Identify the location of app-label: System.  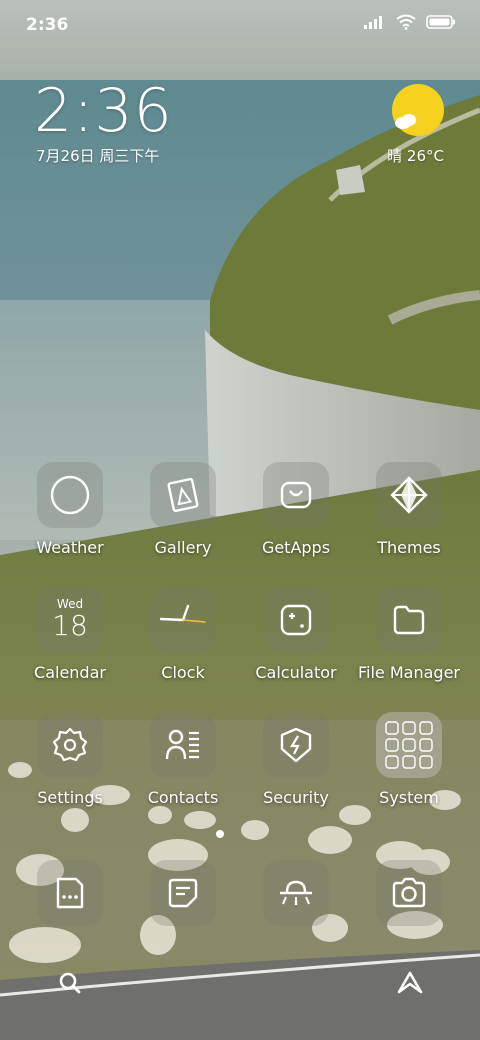
(409, 797).